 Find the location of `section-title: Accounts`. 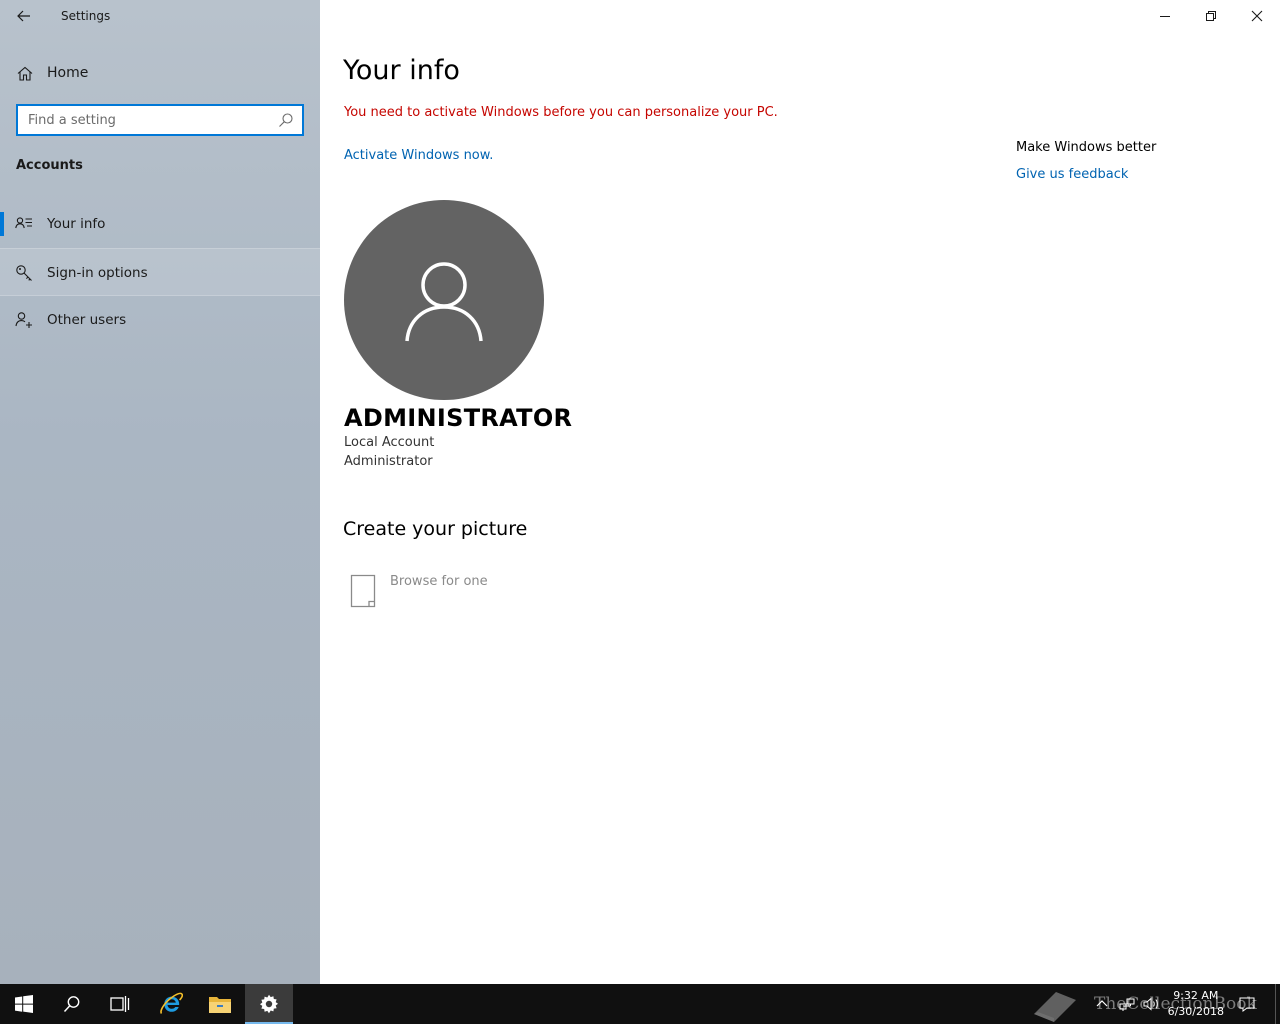

section-title: Accounts is located at coordinates (49, 165).